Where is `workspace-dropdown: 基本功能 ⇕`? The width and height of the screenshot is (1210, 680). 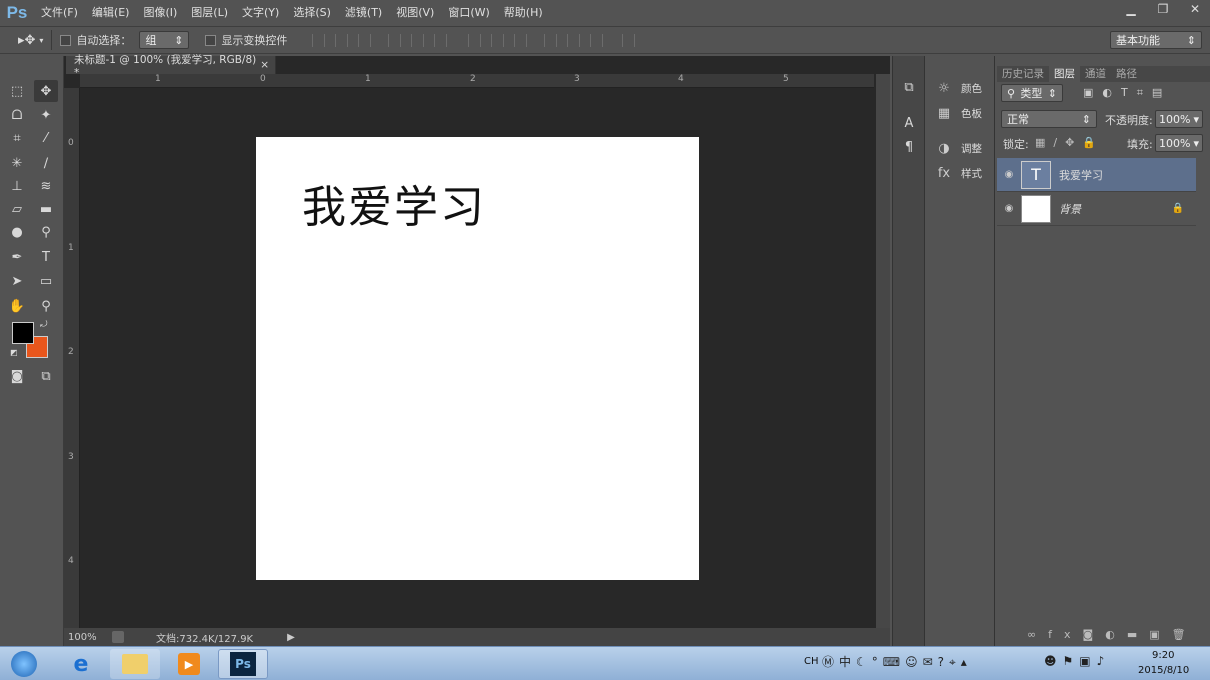 workspace-dropdown: 基本功能 ⇕ is located at coordinates (1156, 40).